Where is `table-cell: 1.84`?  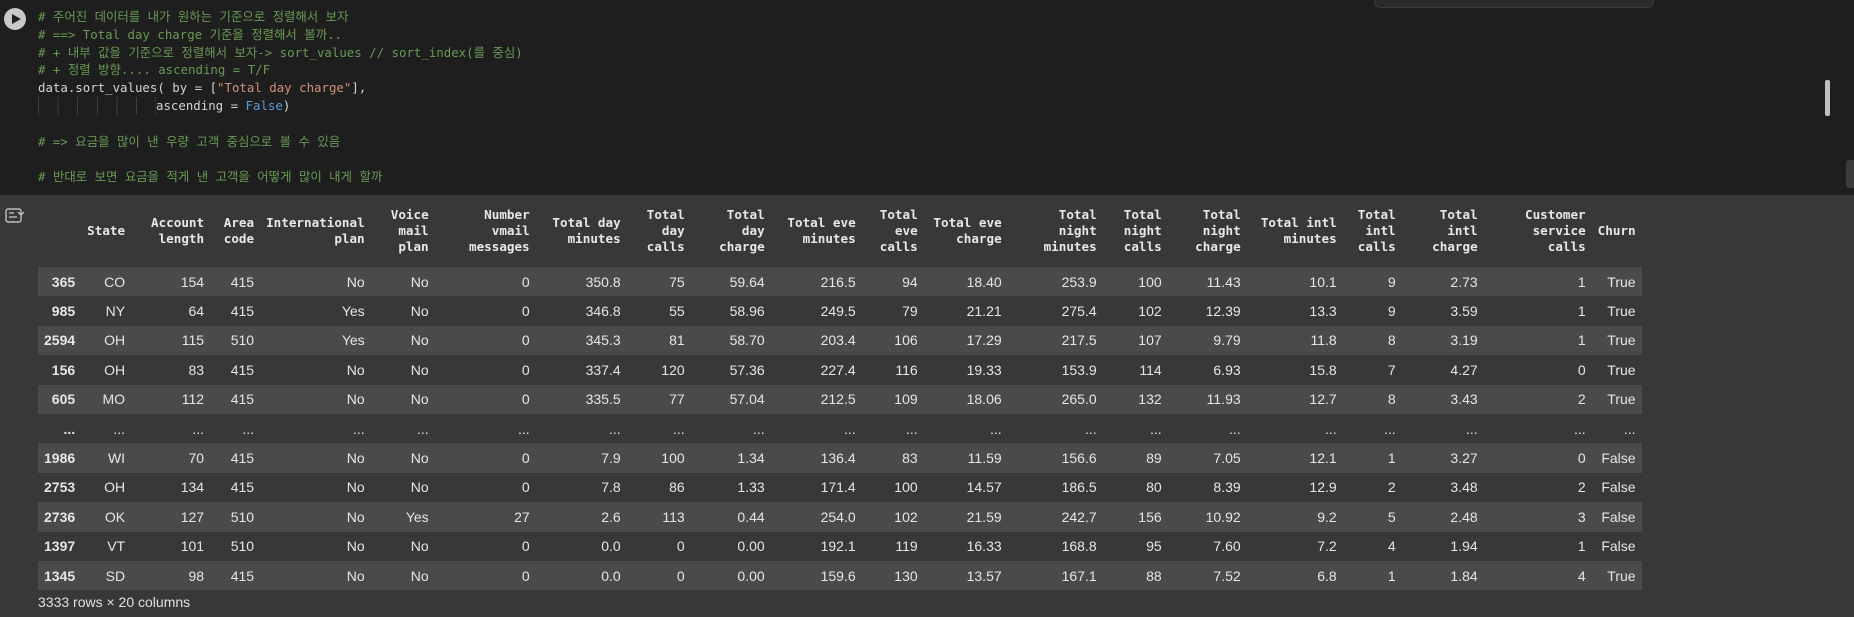
table-cell: 1.84 is located at coordinates (1464, 575).